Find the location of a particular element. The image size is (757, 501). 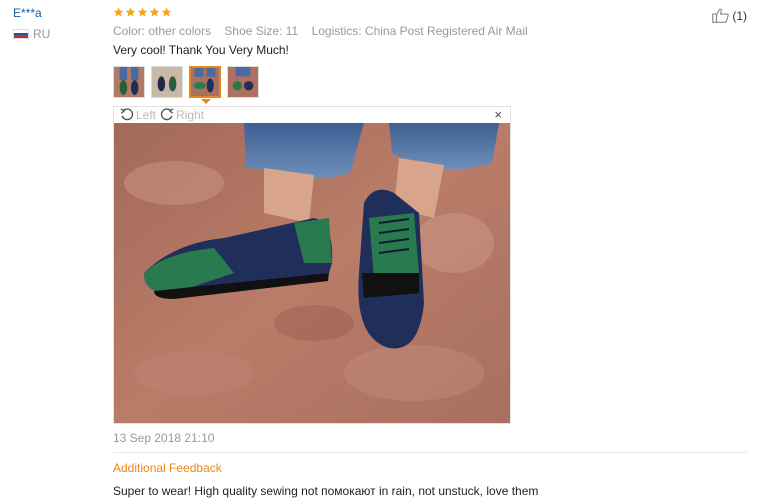

rotate-right-button: Right is located at coordinates (182, 115).